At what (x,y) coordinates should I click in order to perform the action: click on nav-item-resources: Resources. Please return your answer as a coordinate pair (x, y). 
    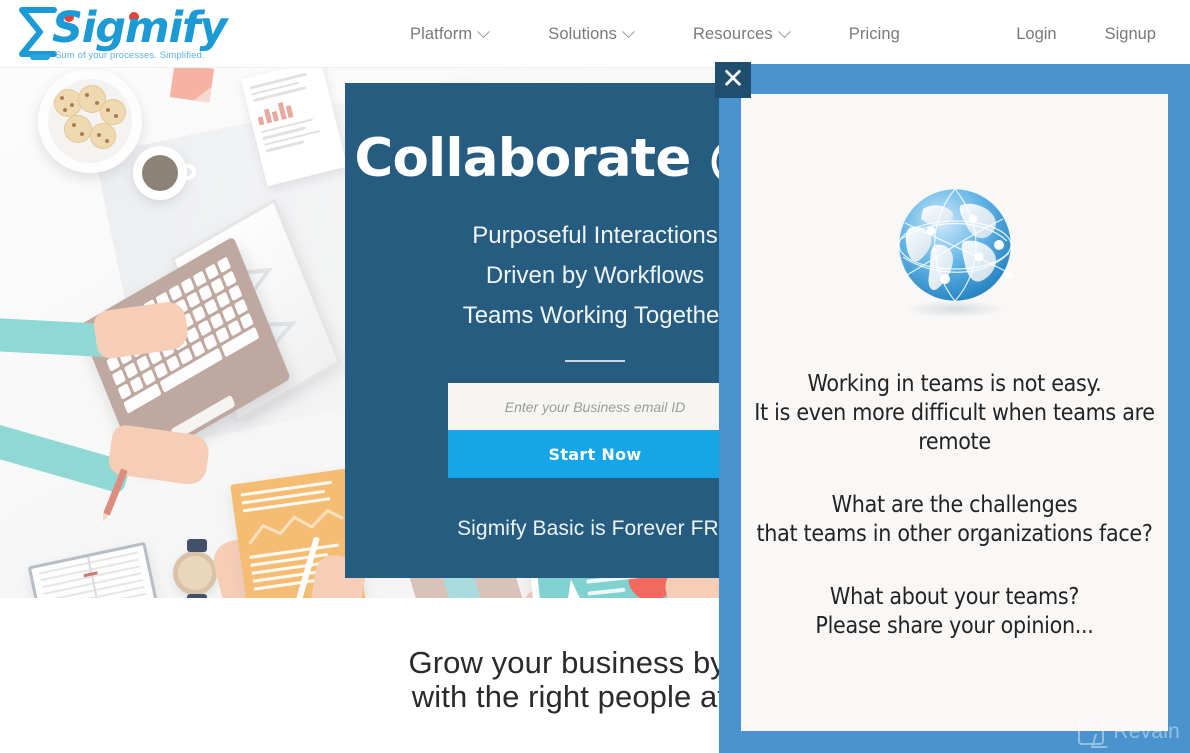
    Looking at the image, I should click on (741, 34).